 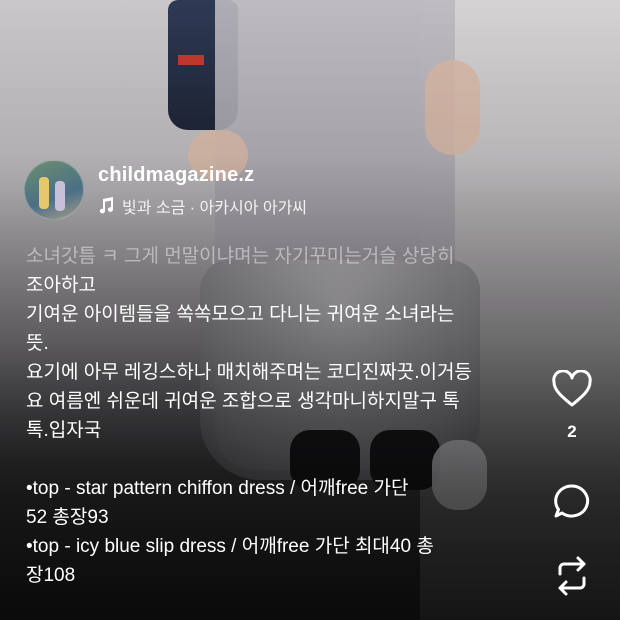 I want to click on action-bar: 2, so click(x=572, y=484).